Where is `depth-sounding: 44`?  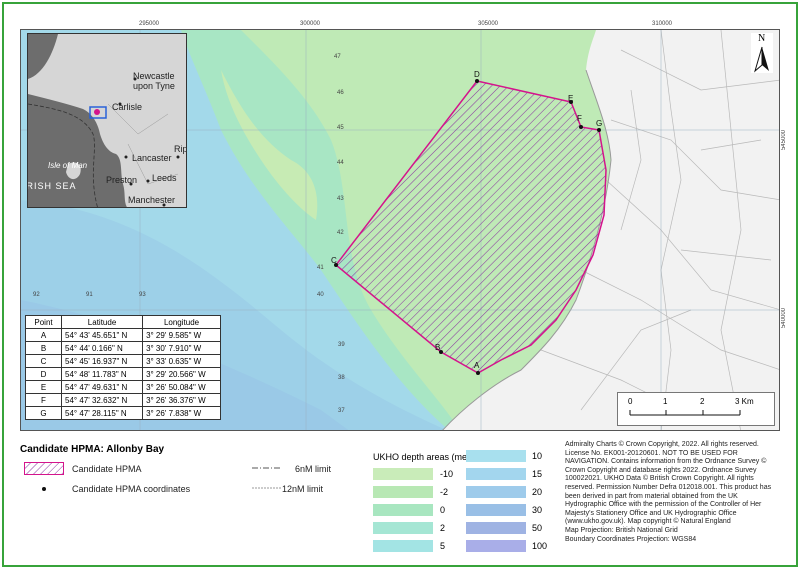 depth-sounding: 44 is located at coordinates (340, 163).